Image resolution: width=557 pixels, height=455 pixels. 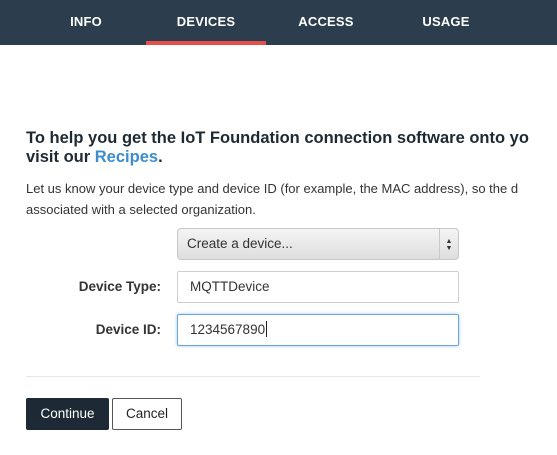 What do you see at coordinates (326, 22) in the screenshot?
I see `tab-access: ACCESS` at bounding box center [326, 22].